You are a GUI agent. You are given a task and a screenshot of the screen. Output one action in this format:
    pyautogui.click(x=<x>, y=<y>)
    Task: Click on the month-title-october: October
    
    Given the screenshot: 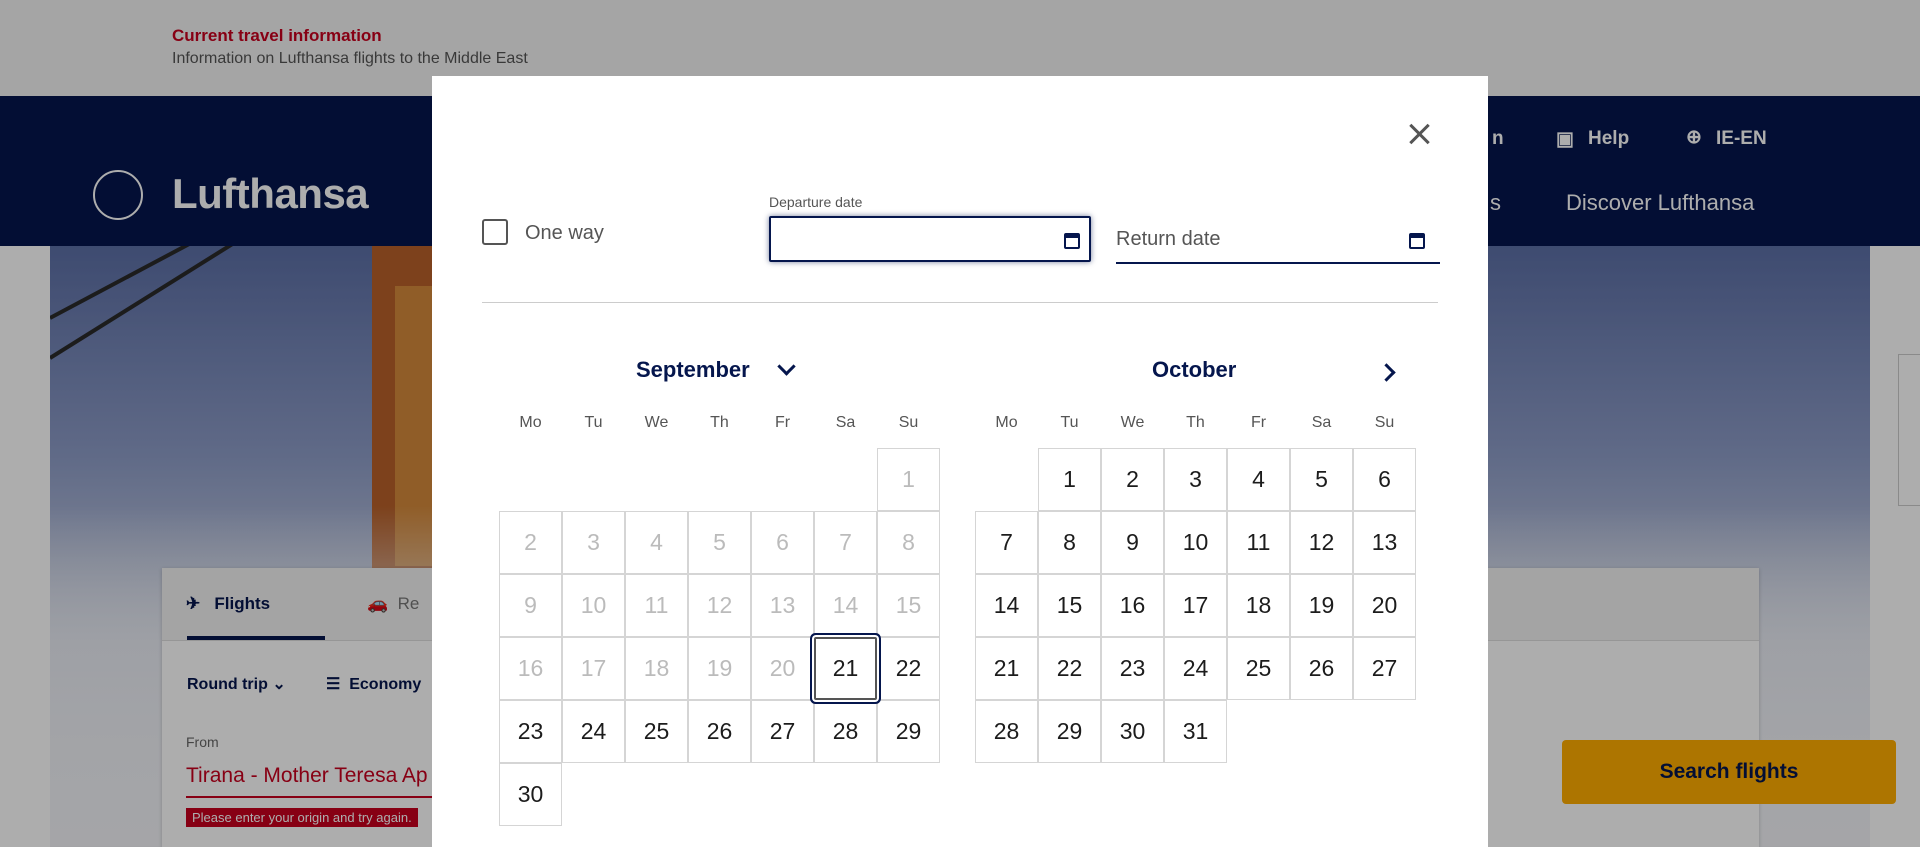 What is the action you would take?
    pyautogui.click(x=1194, y=369)
    